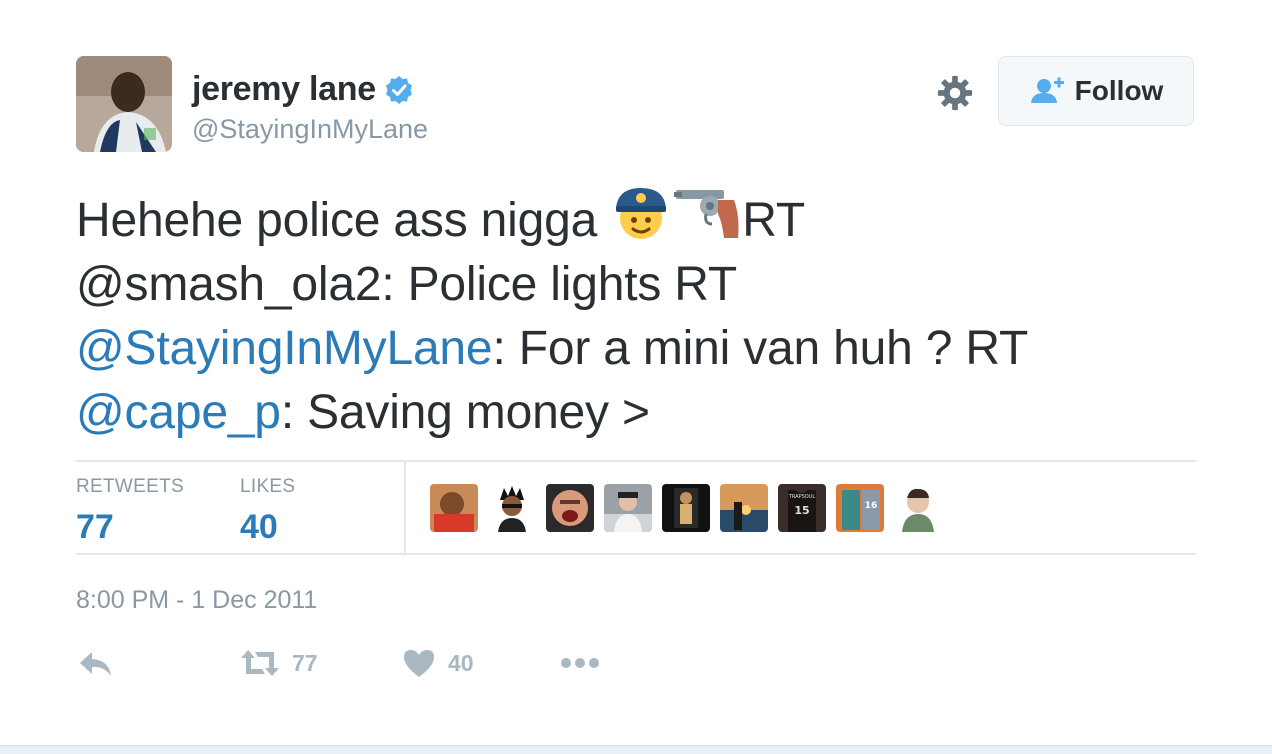 The height and width of the screenshot is (754, 1272). I want to click on more-icon, so click(580, 663).